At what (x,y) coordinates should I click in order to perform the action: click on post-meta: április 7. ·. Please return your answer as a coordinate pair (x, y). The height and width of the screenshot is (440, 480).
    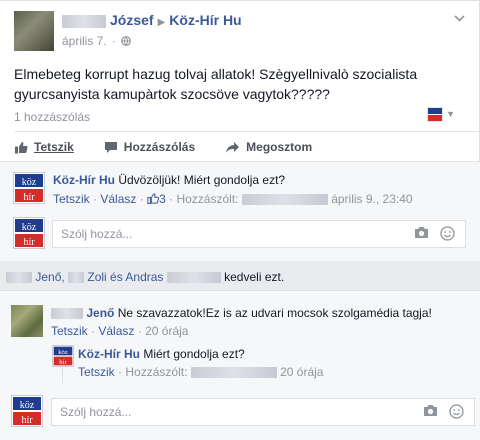
    Looking at the image, I should click on (97, 41).